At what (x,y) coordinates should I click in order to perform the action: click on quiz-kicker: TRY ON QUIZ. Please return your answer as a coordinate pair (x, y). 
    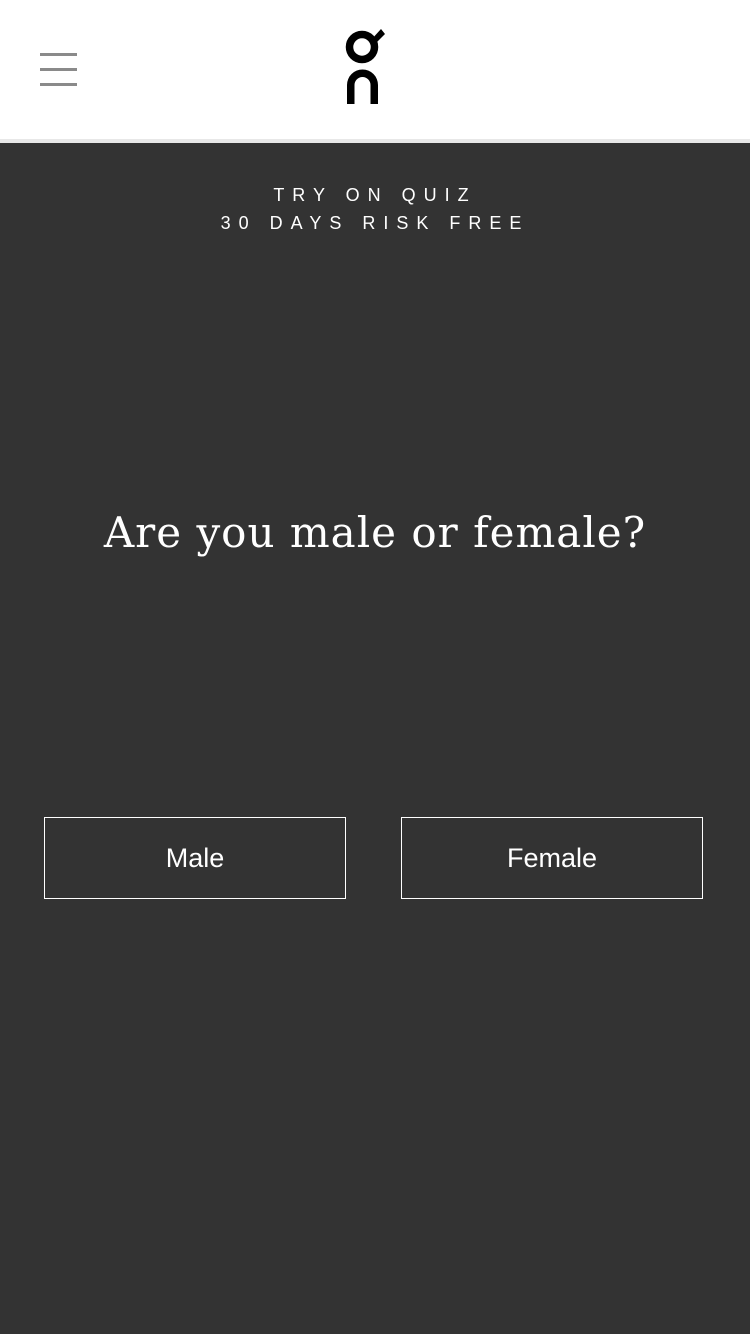
    Looking at the image, I should click on (375, 195).